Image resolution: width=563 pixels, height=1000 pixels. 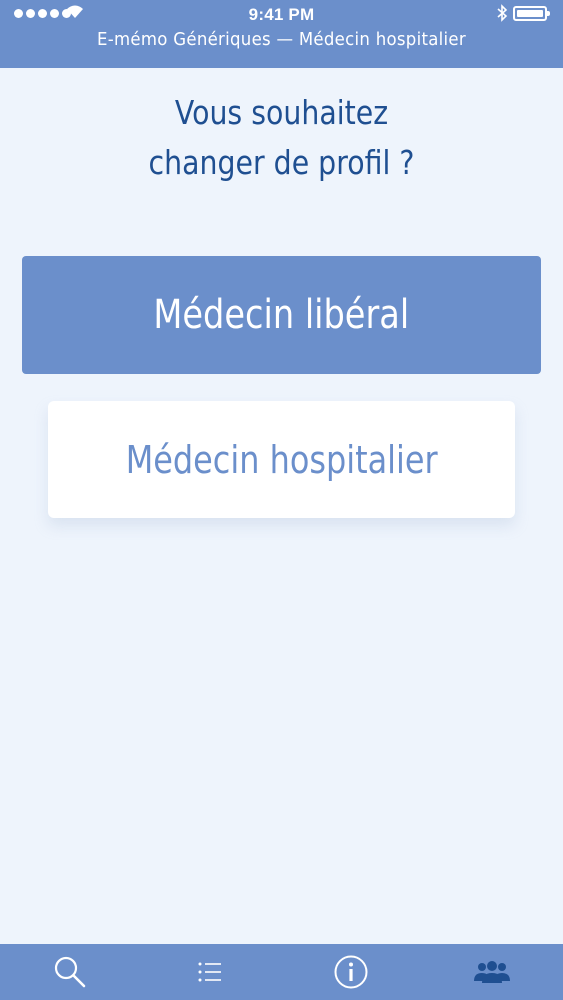 I want to click on status-time: 9:41 PM, so click(x=281, y=14).